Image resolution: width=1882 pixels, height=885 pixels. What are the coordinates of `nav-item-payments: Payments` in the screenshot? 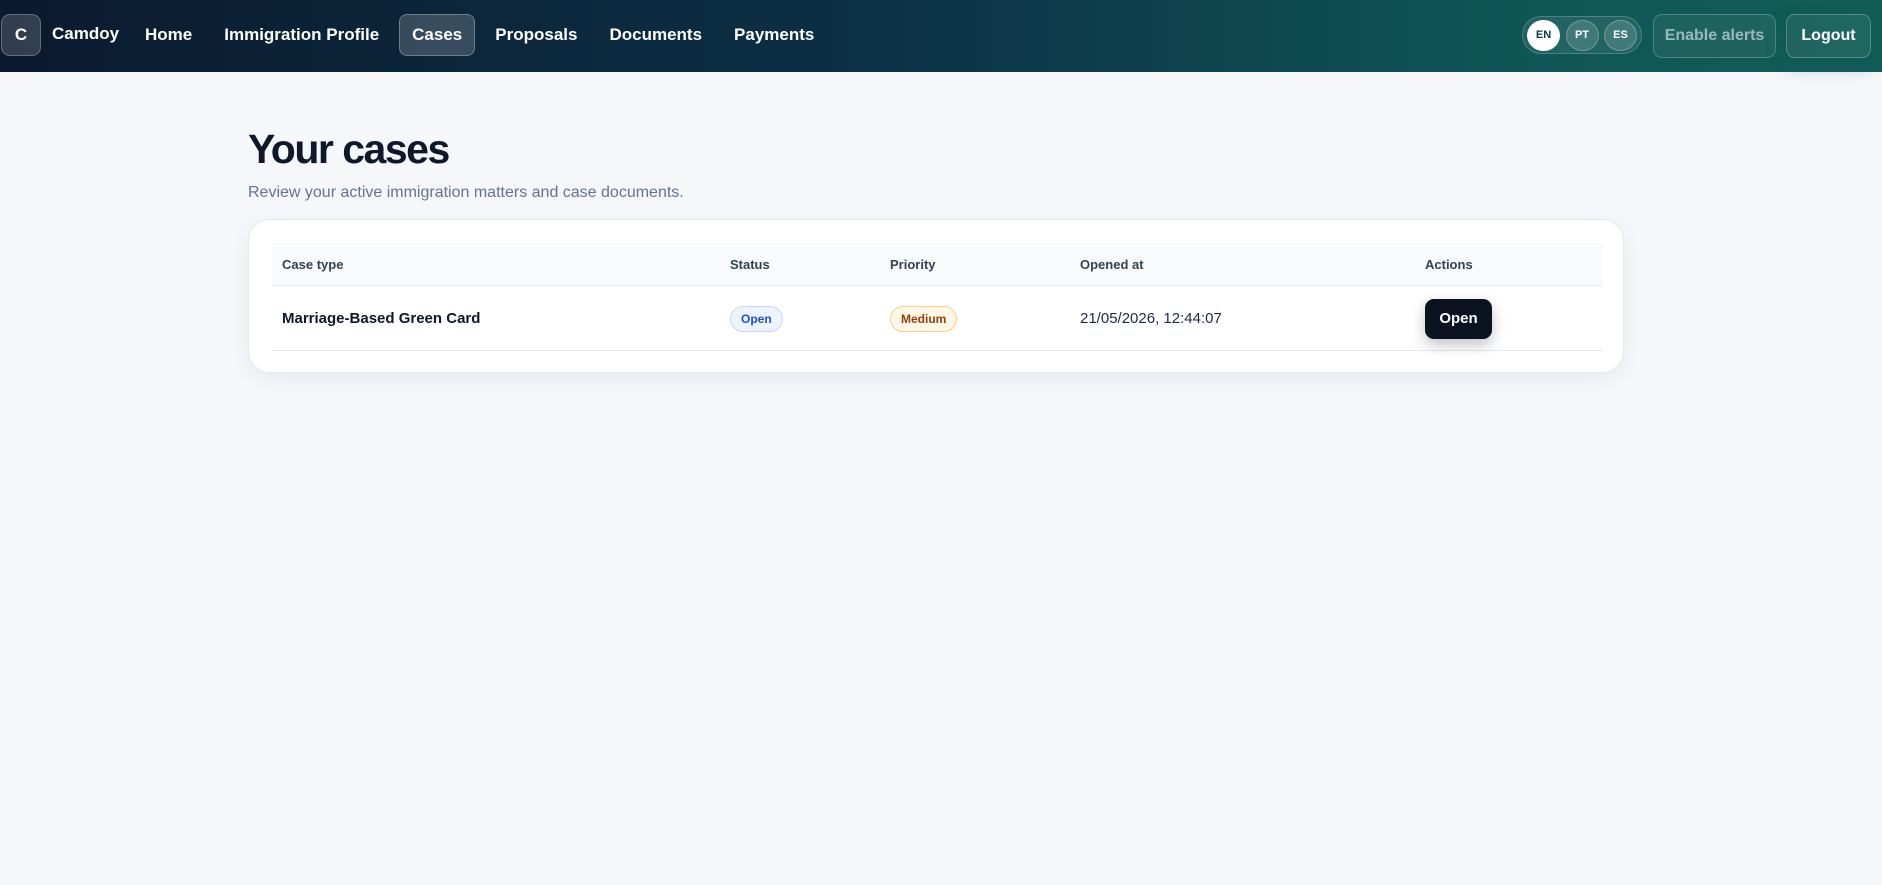 It's located at (774, 35).